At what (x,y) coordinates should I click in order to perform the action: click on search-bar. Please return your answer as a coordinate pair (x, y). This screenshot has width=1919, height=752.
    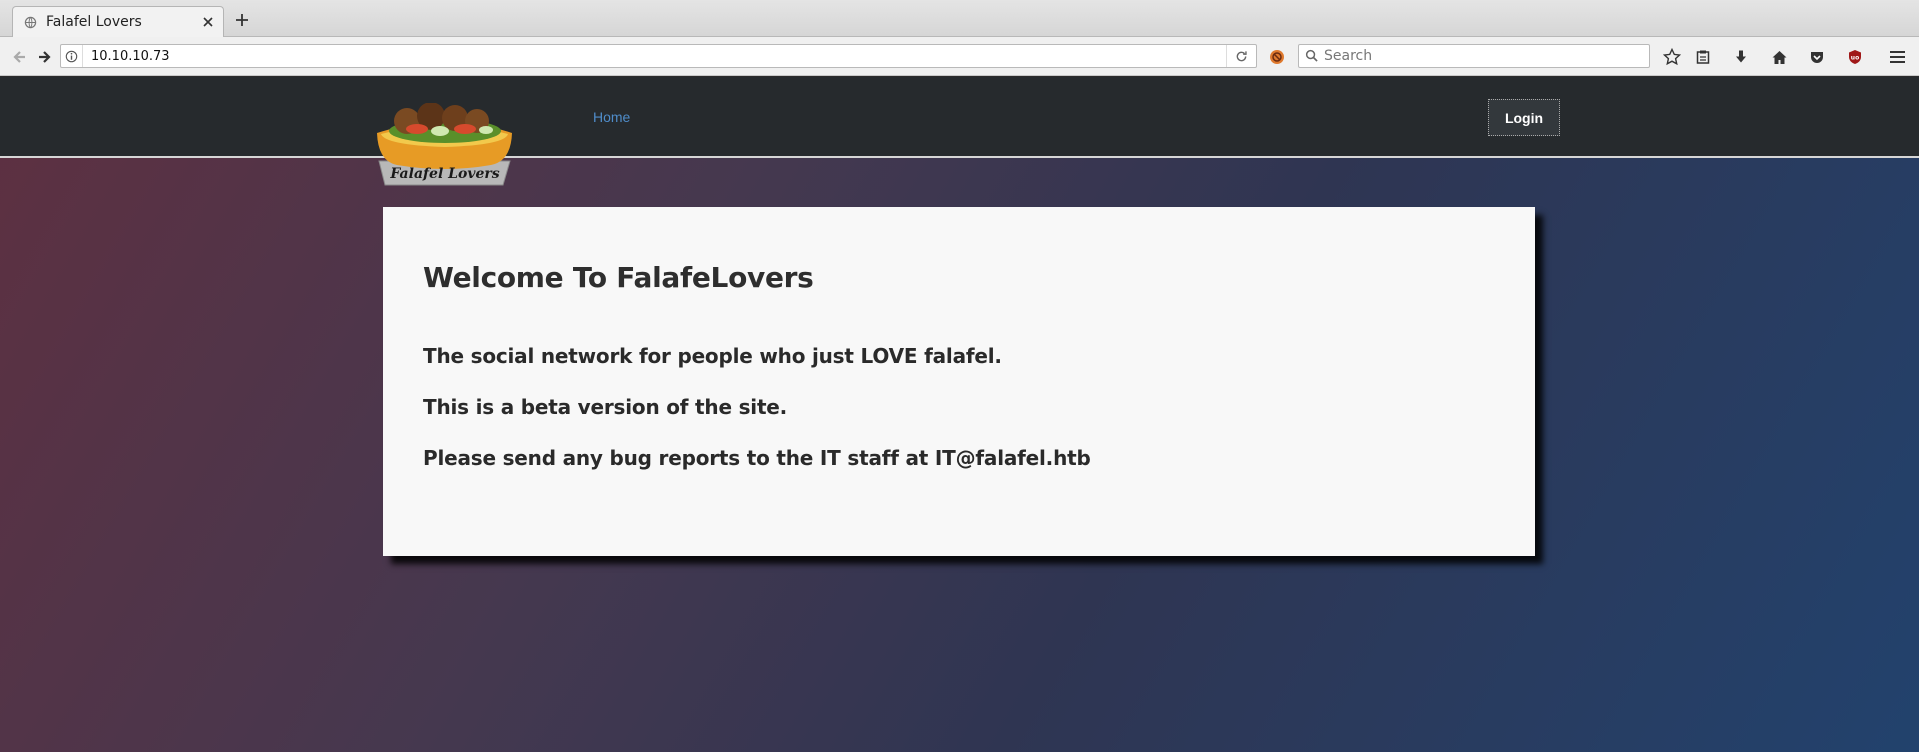
    Looking at the image, I should click on (1474, 56).